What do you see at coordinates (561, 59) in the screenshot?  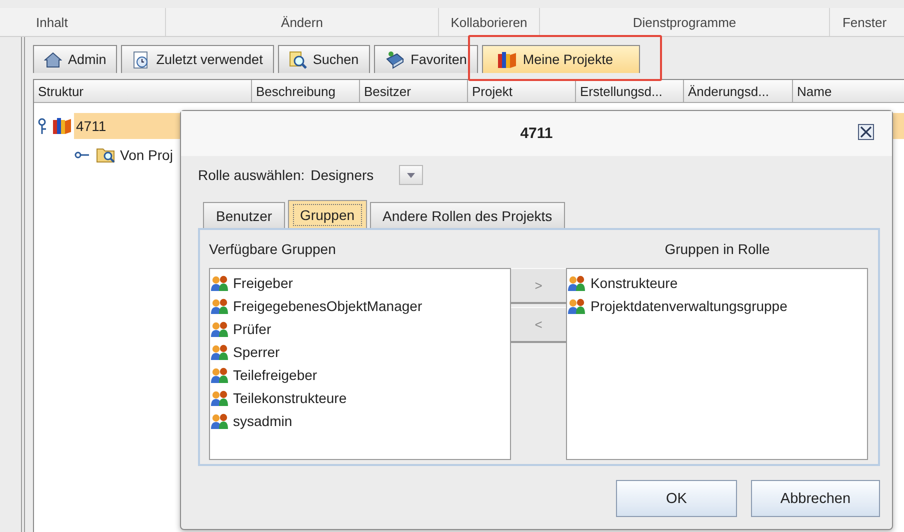 I see `tab: Meine Projekte` at bounding box center [561, 59].